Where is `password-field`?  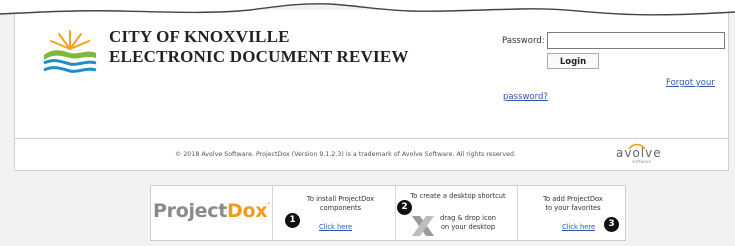
password-field is located at coordinates (636, 40).